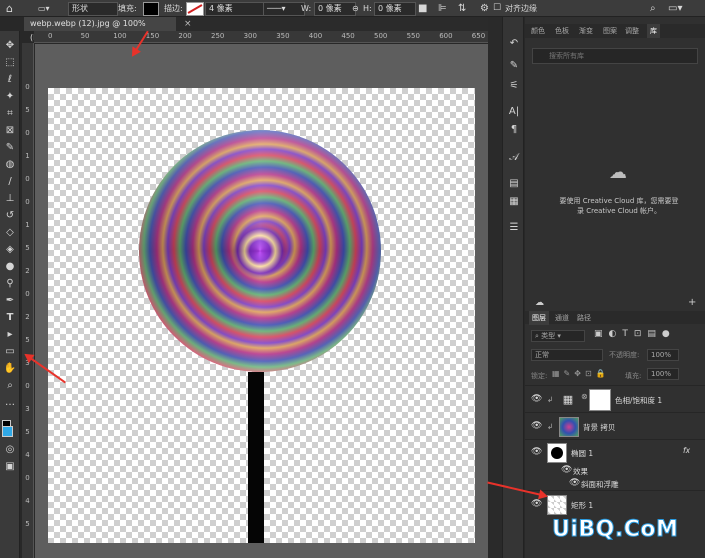 This screenshot has height=558, width=705. What do you see at coordinates (610, 31) in the screenshot?
I see `tab-patterns: 图案` at bounding box center [610, 31].